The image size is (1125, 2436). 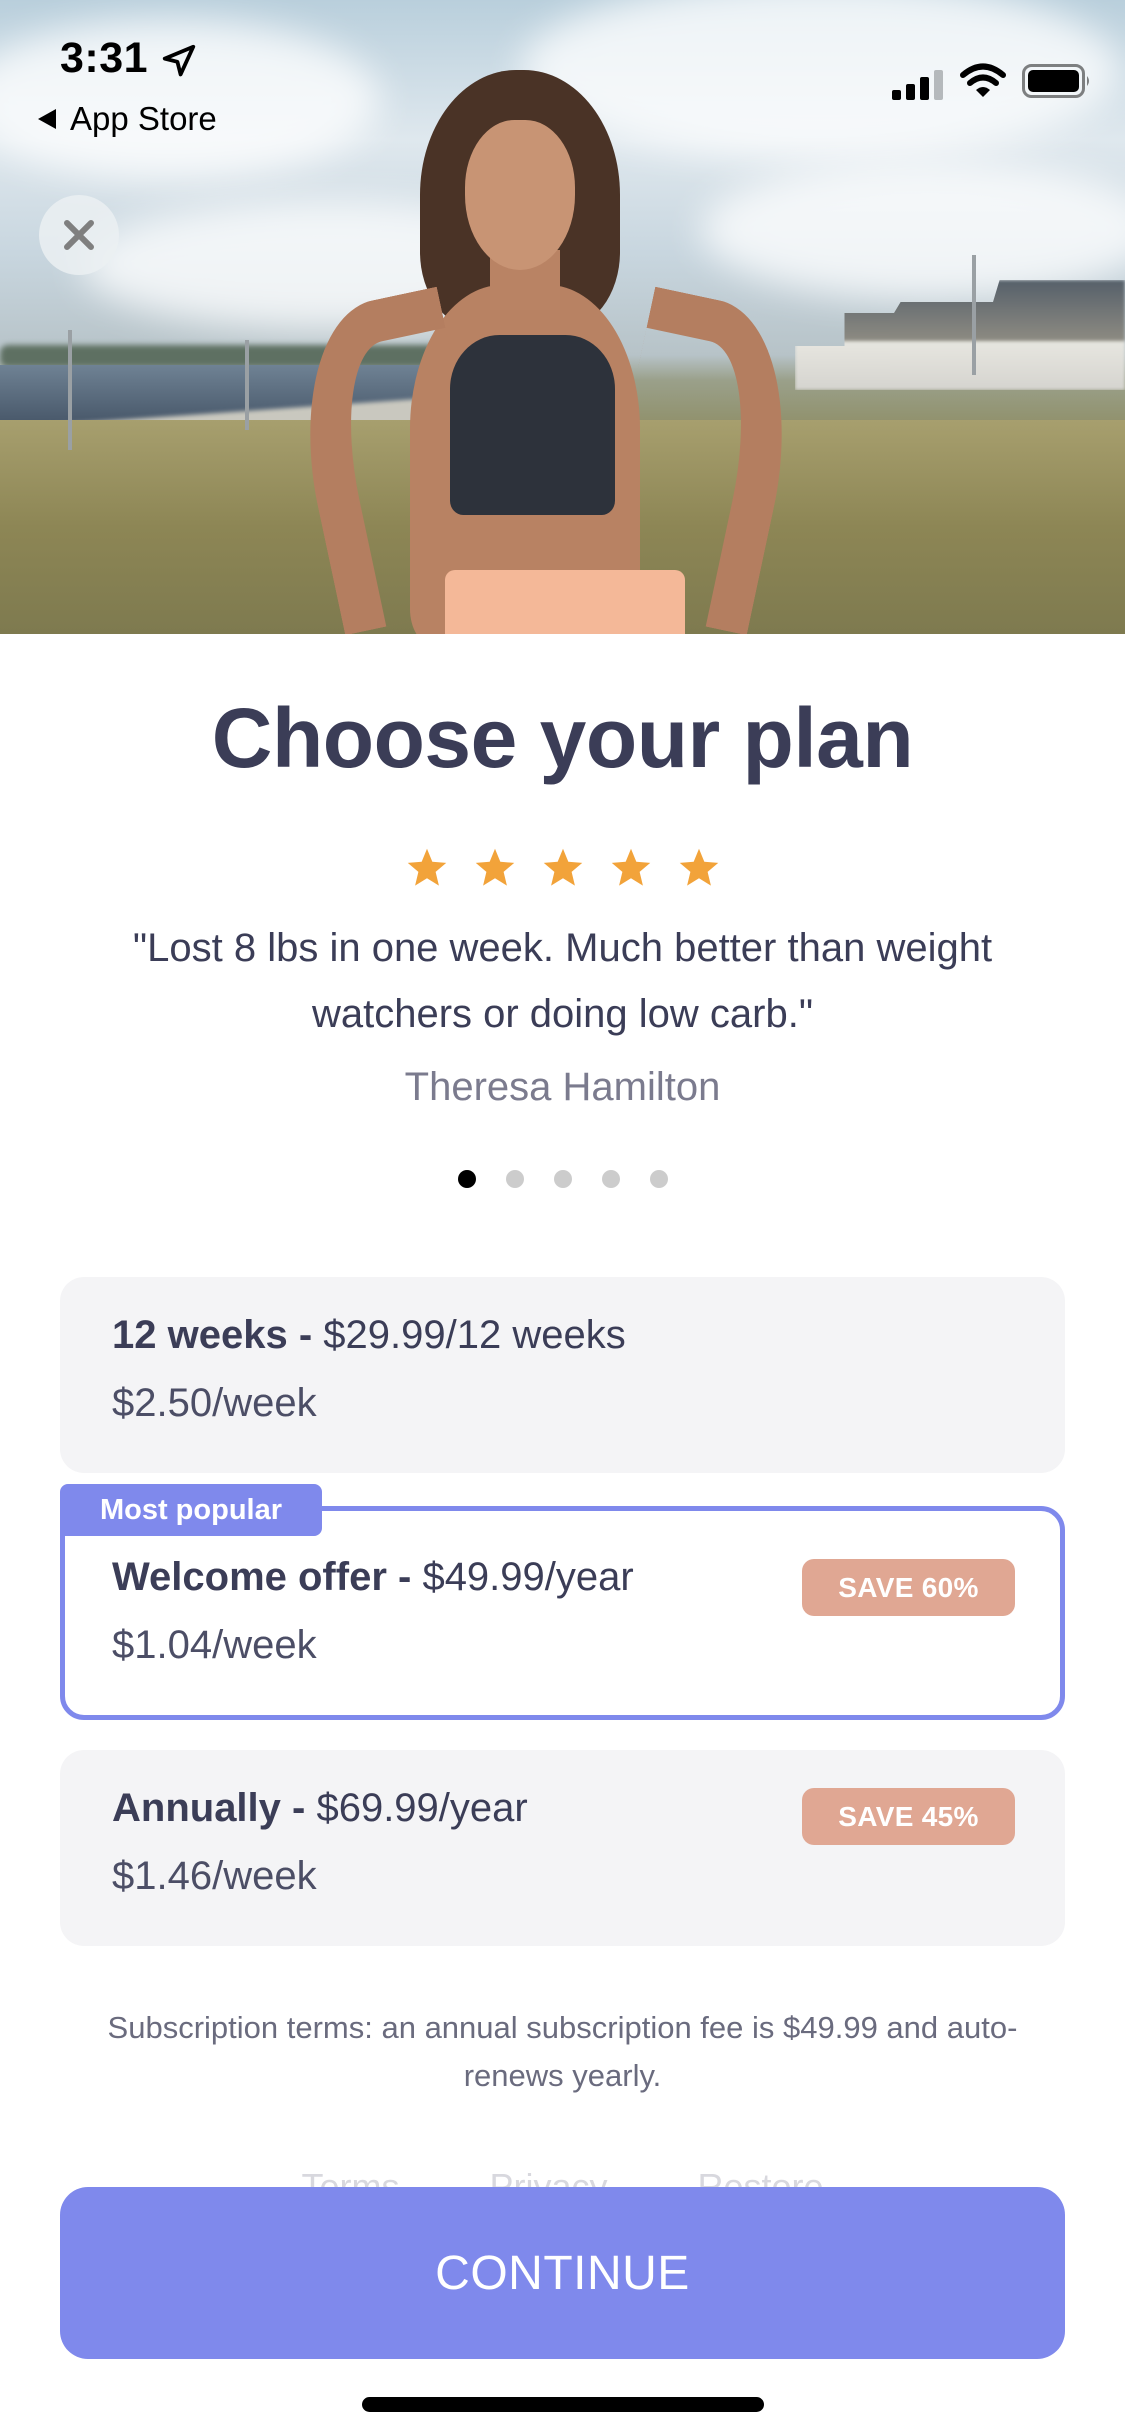 I want to click on battery-icon, so click(x=1055, y=81).